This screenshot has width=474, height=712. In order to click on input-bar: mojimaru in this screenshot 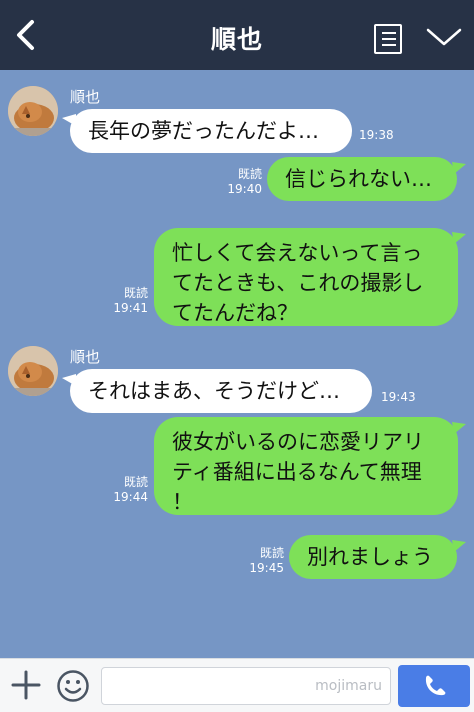, I will do `click(237, 685)`.